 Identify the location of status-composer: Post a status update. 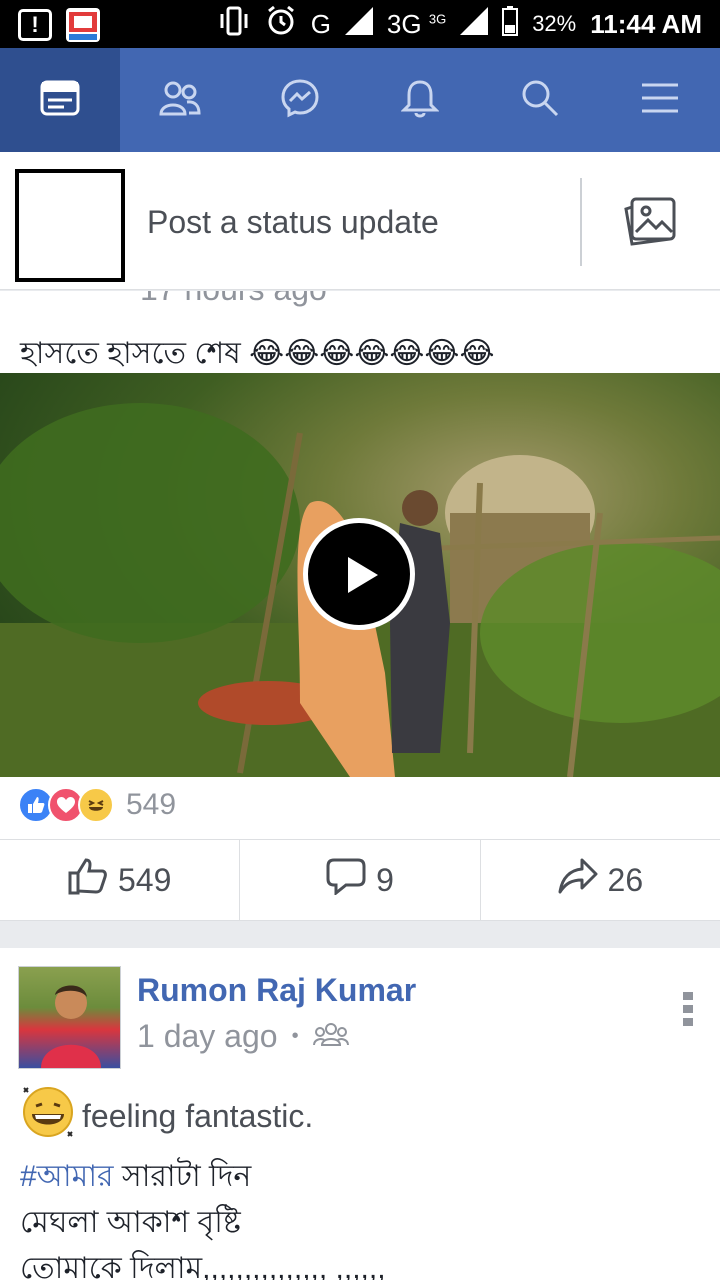
(360, 221).